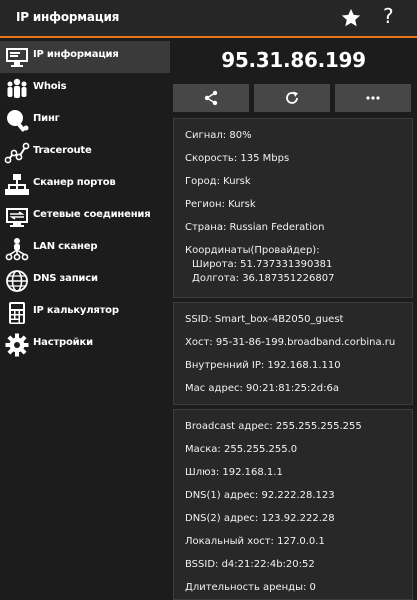 Image resolution: width=417 pixels, height=600 pixels. I want to click on city-text: Город: Kursk, so click(218, 181).